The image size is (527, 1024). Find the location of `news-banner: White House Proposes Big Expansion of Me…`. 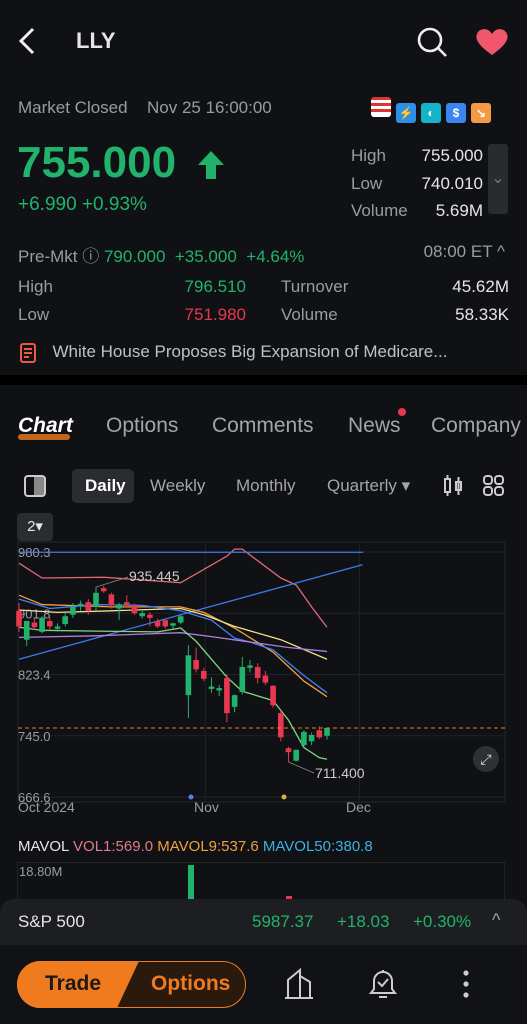

news-banner: White House Proposes Big Expansion of Me… is located at coordinates (268, 353).